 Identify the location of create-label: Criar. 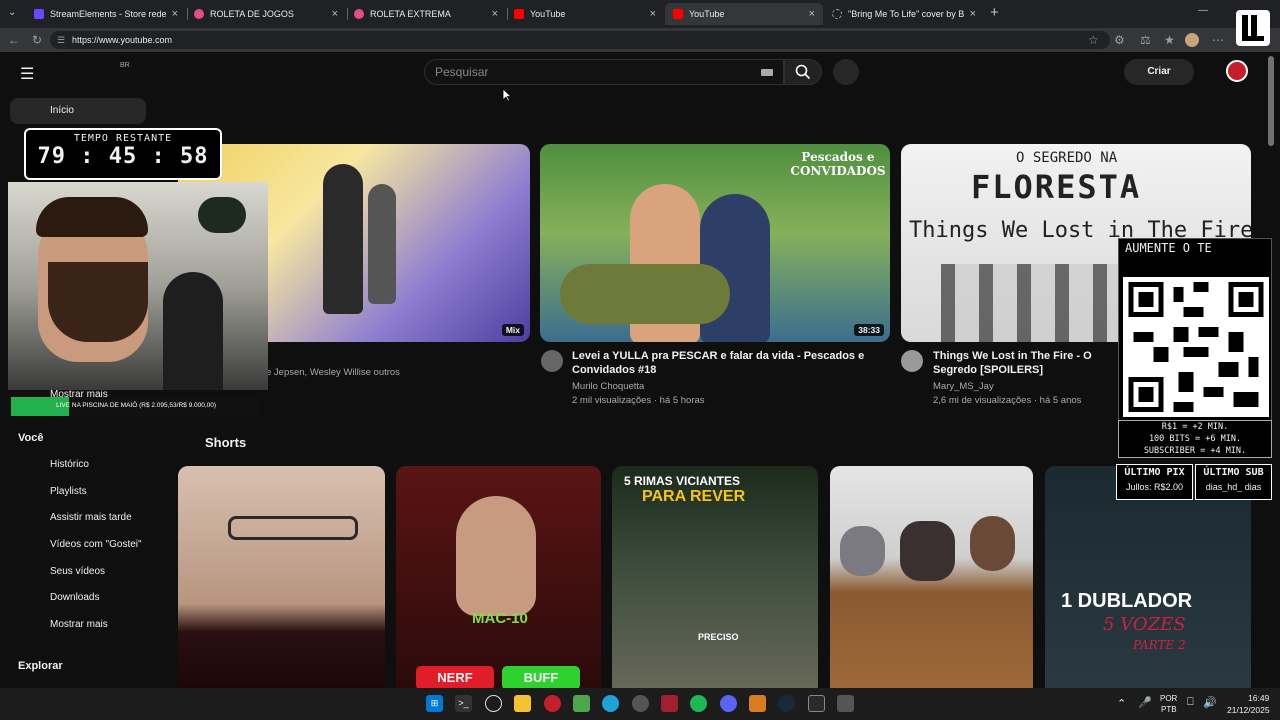
(1159, 71).